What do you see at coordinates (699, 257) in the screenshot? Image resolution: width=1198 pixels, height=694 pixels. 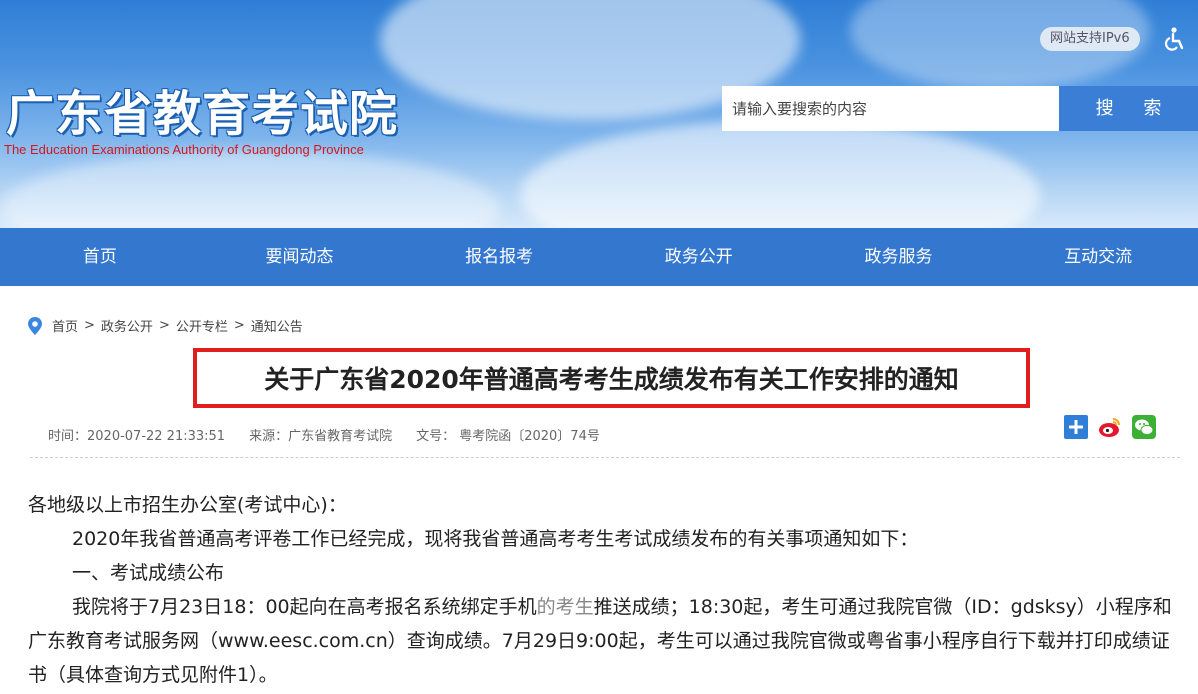 I see `nav-item-public-affairs: 政务公开` at bounding box center [699, 257].